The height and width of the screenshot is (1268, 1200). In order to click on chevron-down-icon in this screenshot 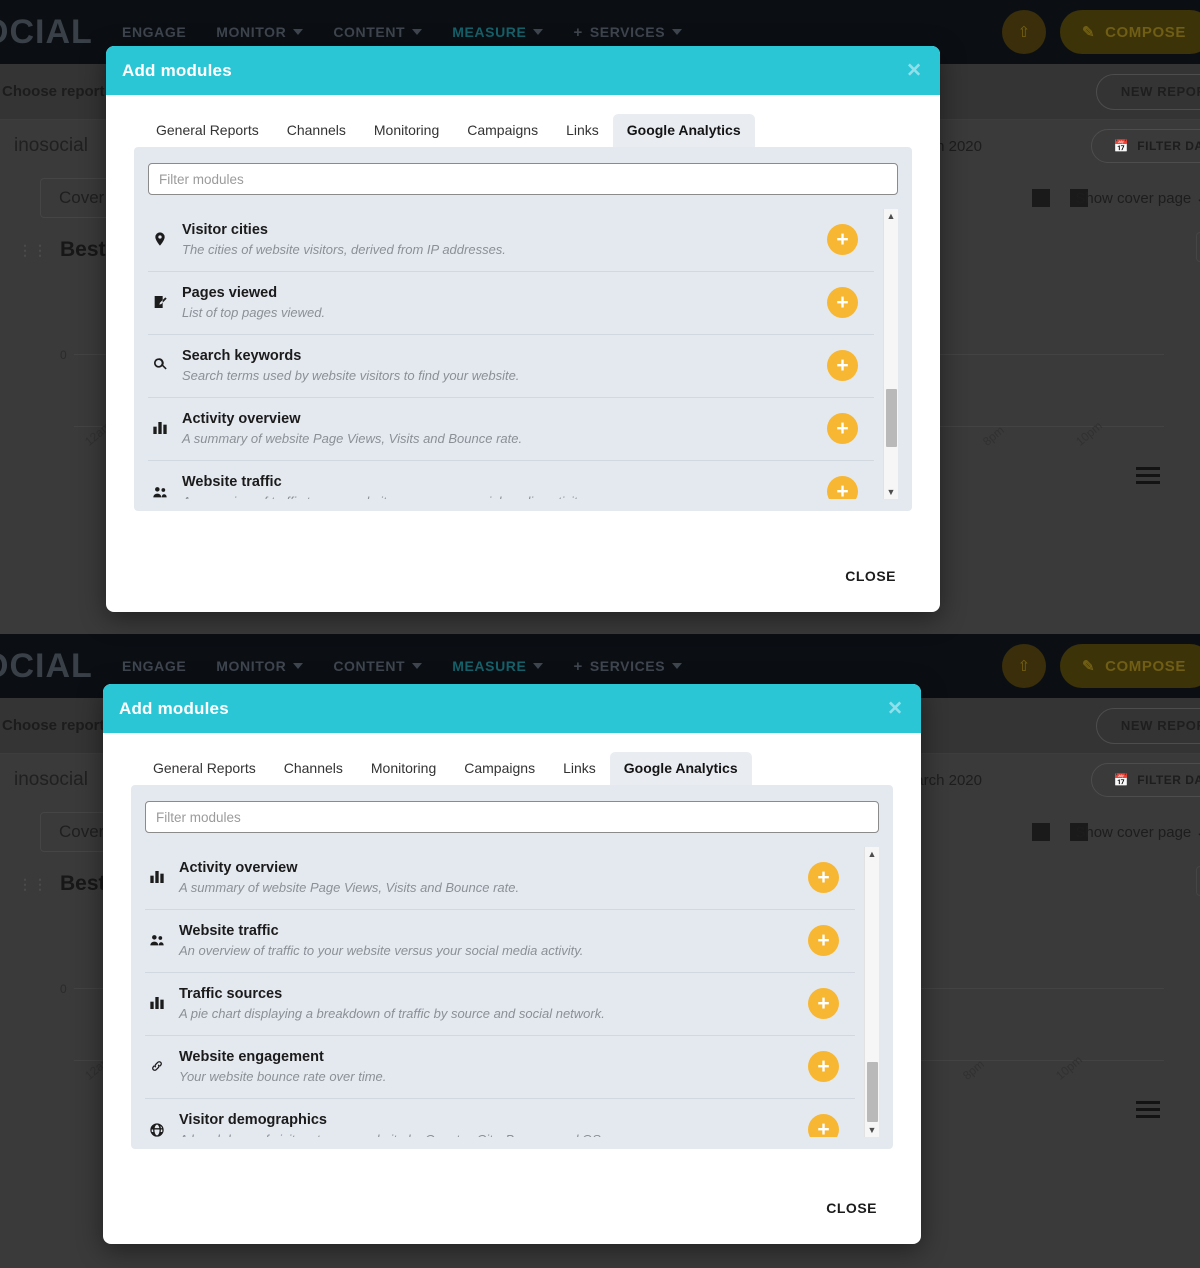, I will do `click(417, 666)`.